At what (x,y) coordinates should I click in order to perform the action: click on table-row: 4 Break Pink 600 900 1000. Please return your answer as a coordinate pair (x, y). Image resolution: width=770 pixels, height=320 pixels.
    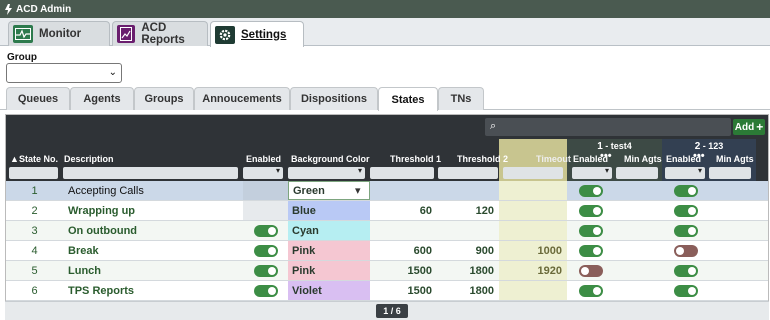
    Looking at the image, I should click on (387, 251).